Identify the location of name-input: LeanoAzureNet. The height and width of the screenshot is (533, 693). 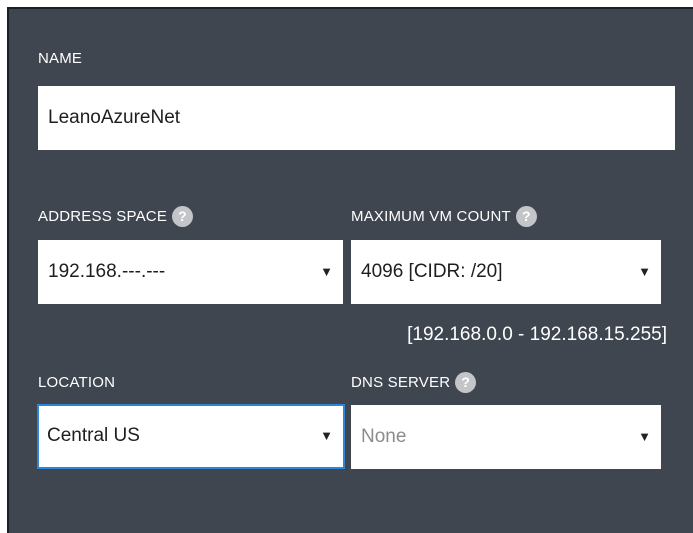
(356, 118).